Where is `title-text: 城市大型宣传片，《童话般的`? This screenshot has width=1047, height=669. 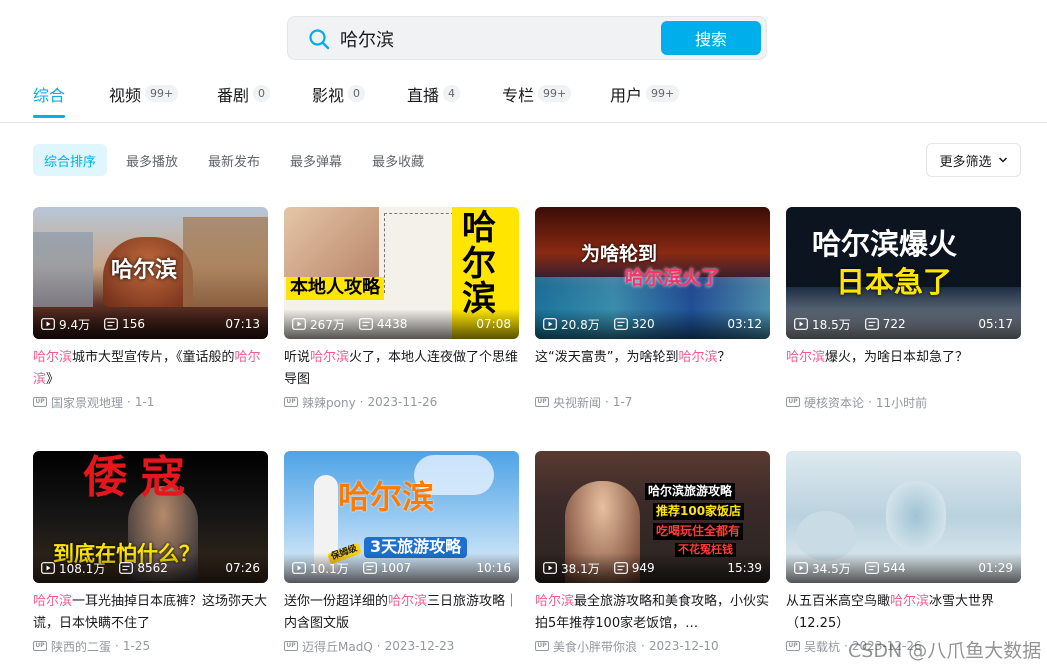 title-text: 城市大型宣传片，《童话般的 is located at coordinates (153, 357).